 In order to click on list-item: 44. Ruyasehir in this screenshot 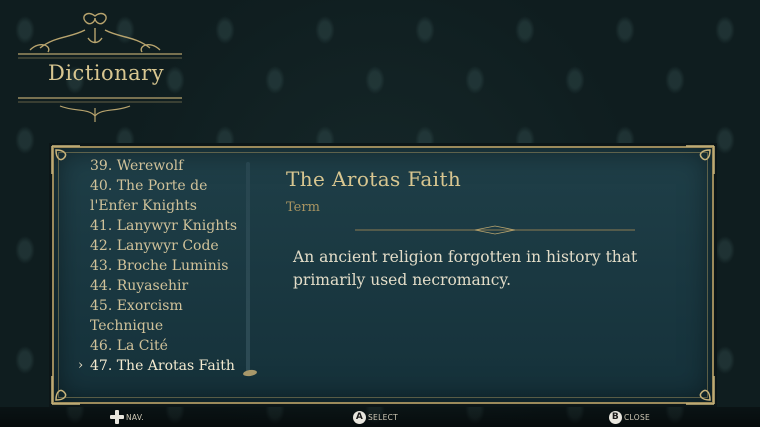, I will do `click(170, 286)`.